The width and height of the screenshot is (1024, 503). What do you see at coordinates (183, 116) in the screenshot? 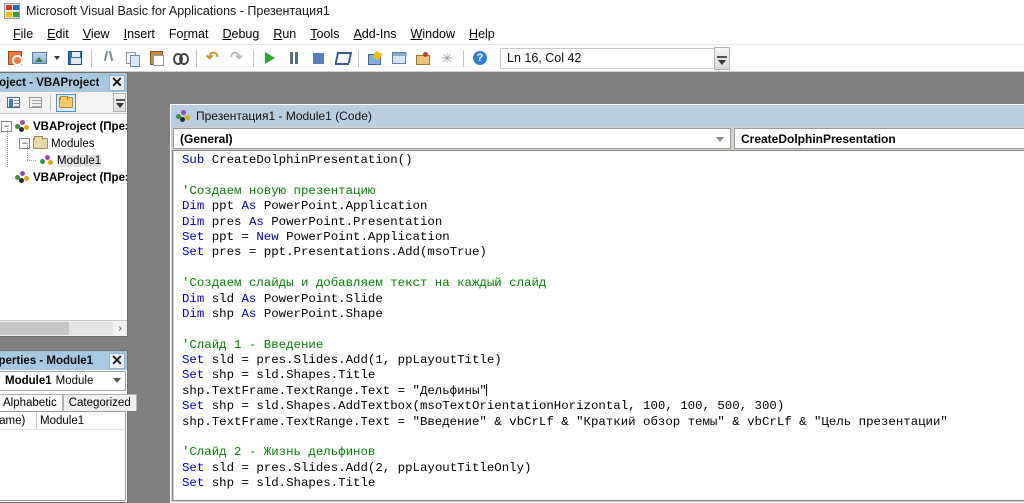
I see `module-icon` at bounding box center [183, 116].